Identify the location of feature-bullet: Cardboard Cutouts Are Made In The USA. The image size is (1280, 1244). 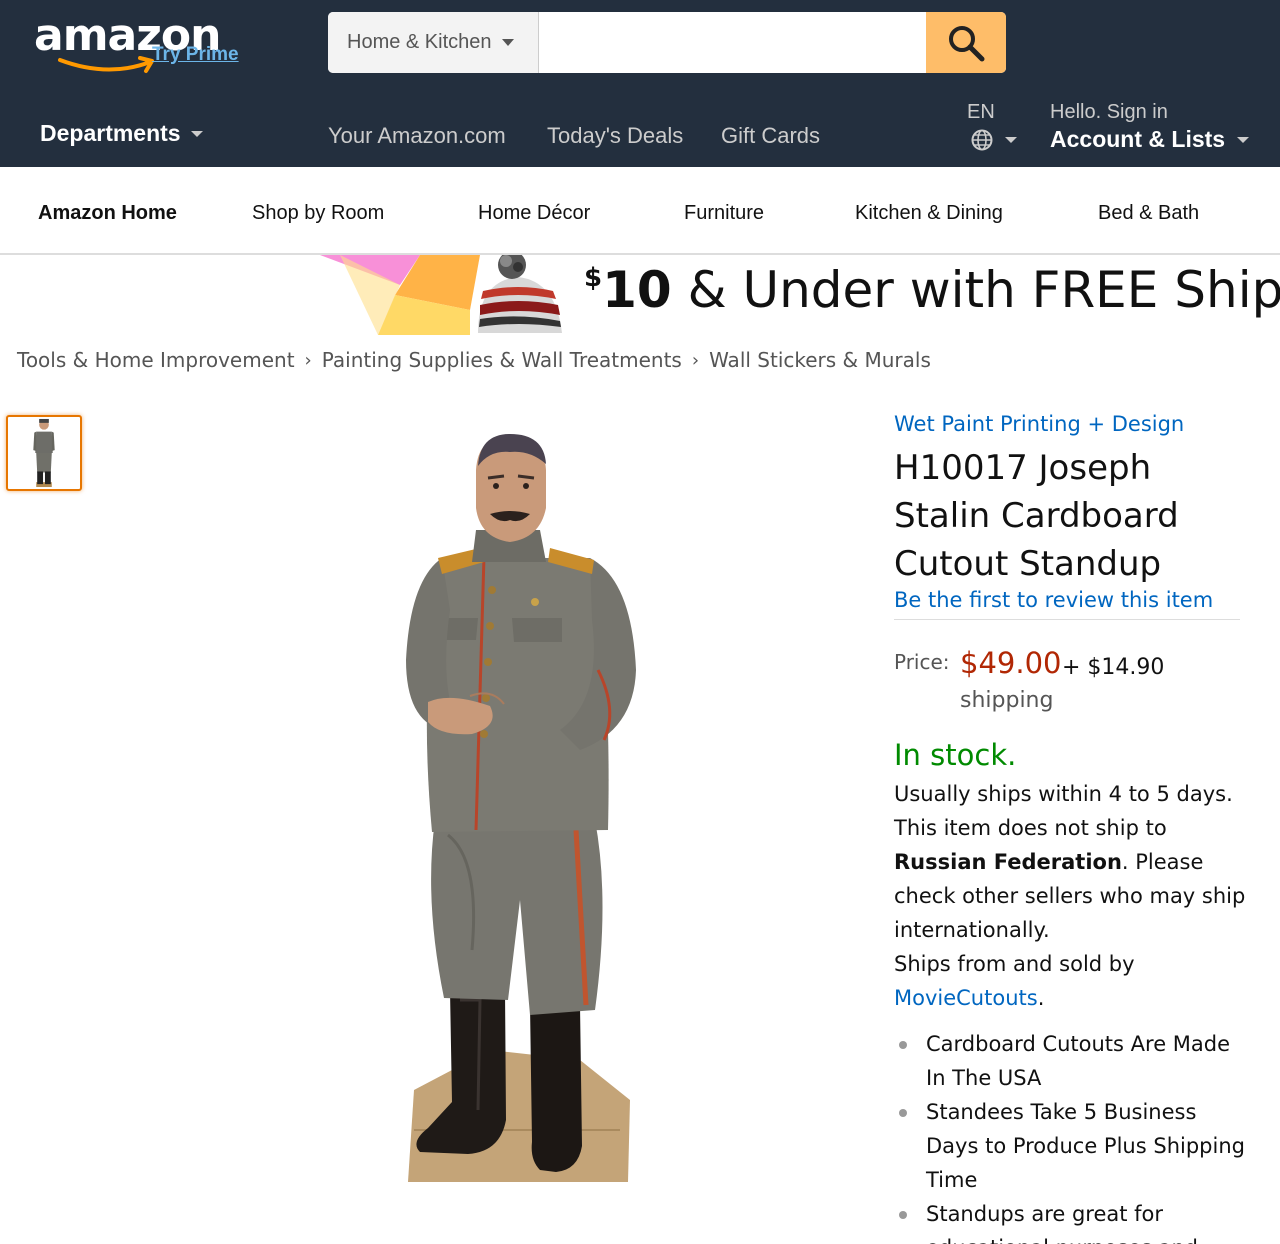
(1074, 1061).